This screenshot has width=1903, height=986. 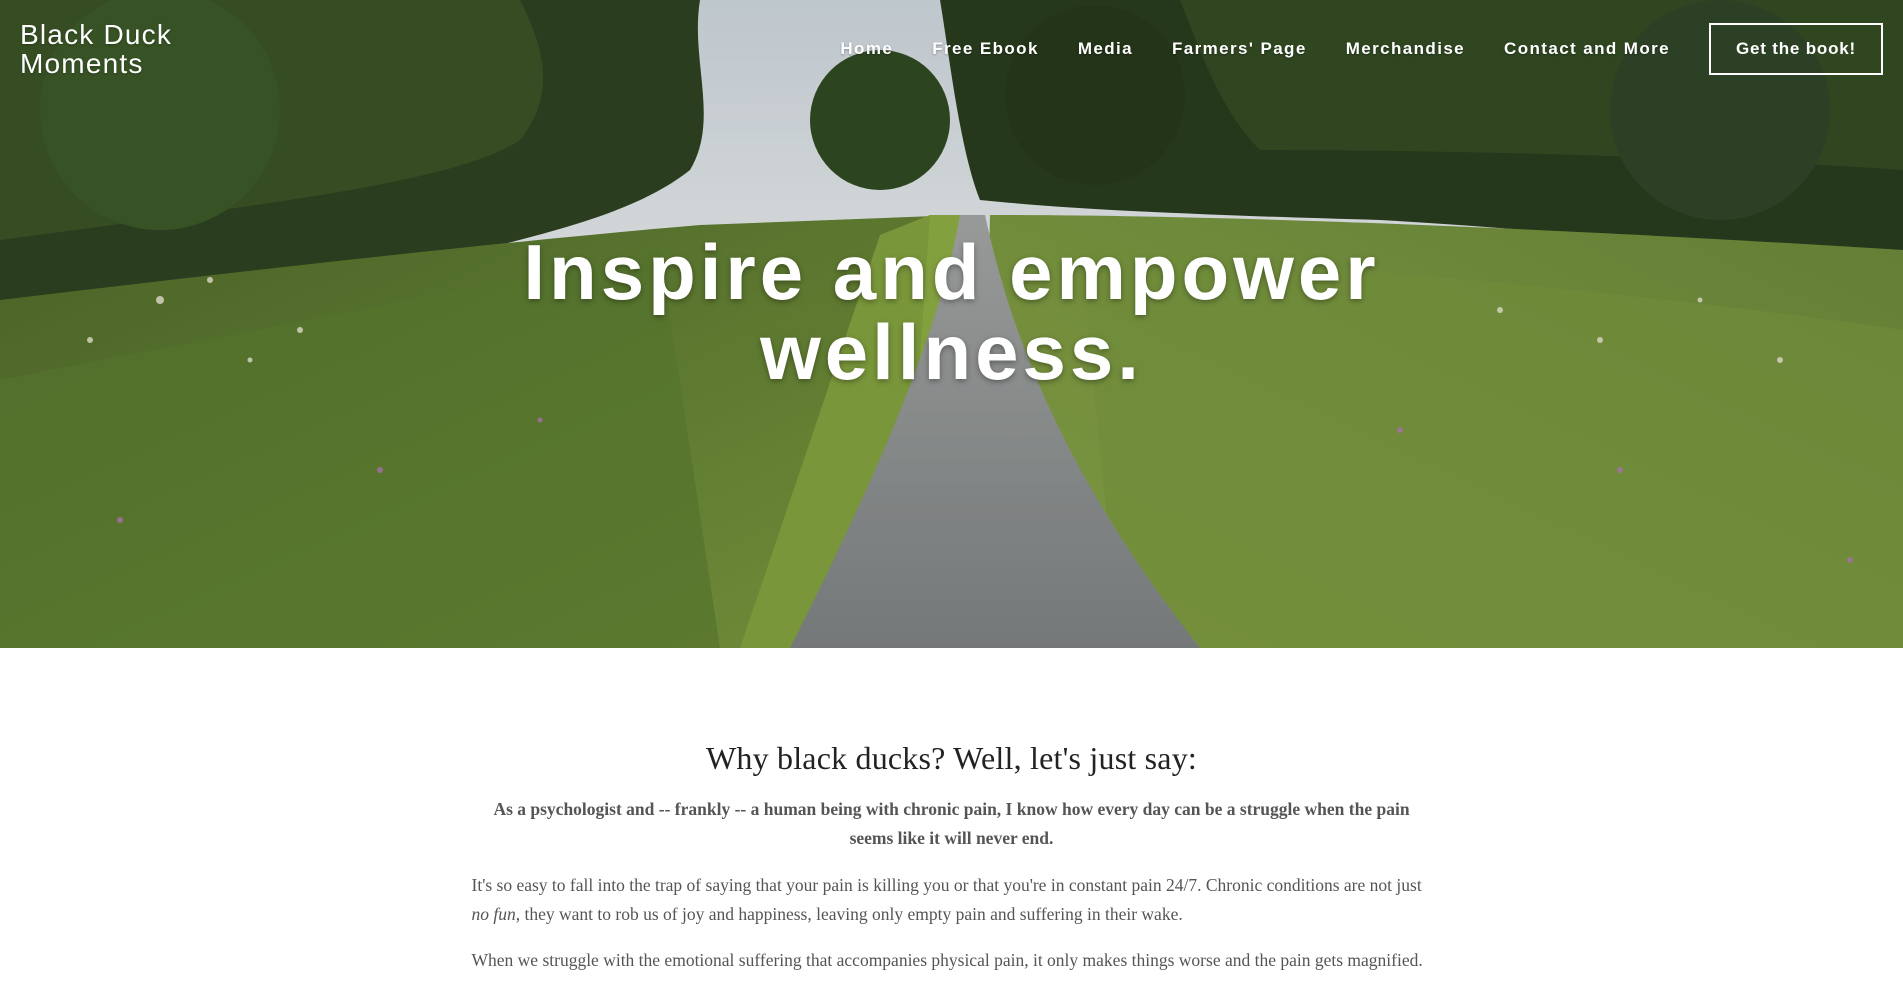 What do you see at coordinates (1587, 49) in the screenshot?
I see `nav-link-contact: Contact and More` at bounding box center [1587, 49].